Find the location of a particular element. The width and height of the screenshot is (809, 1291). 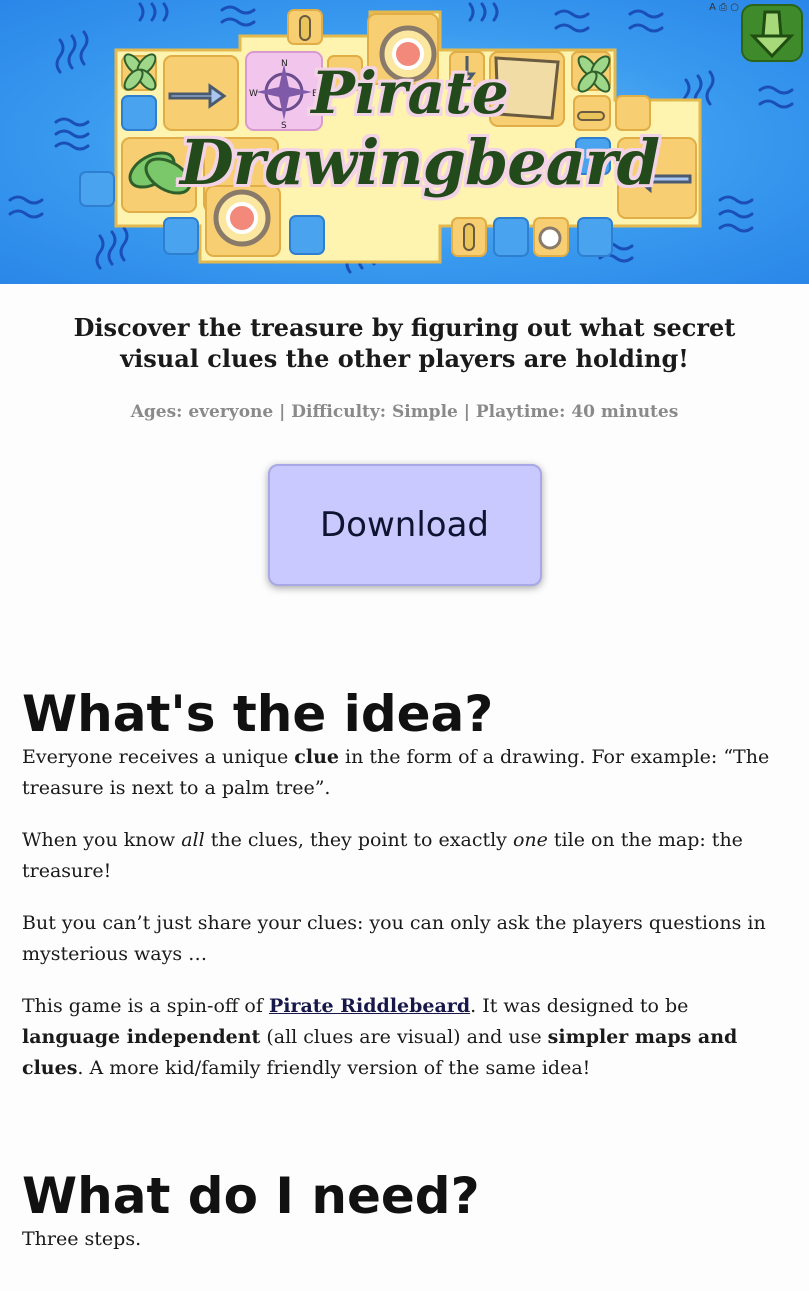

logo-line-1: Pirate is located at coordinates (410, 93).